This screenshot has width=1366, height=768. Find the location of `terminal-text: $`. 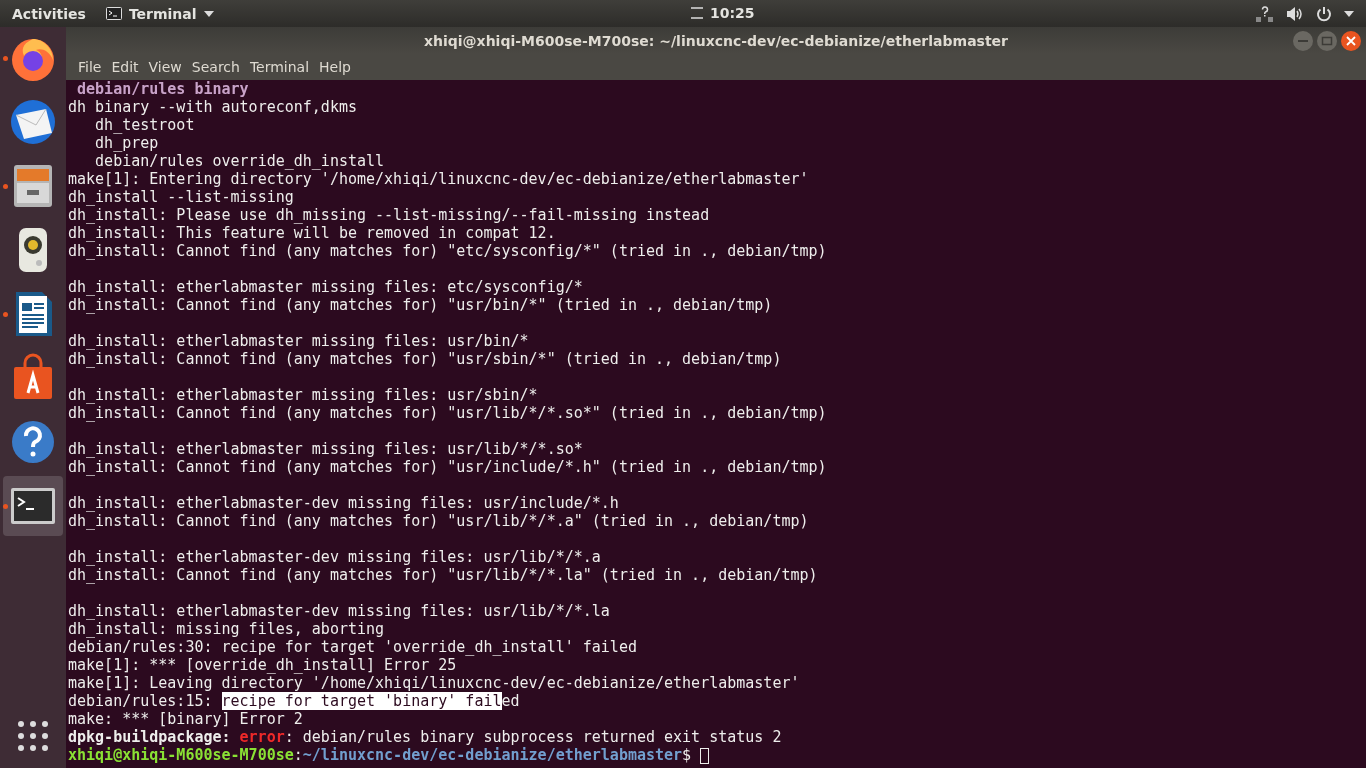

terminal-text: $ is located at coordinates (687, 755).